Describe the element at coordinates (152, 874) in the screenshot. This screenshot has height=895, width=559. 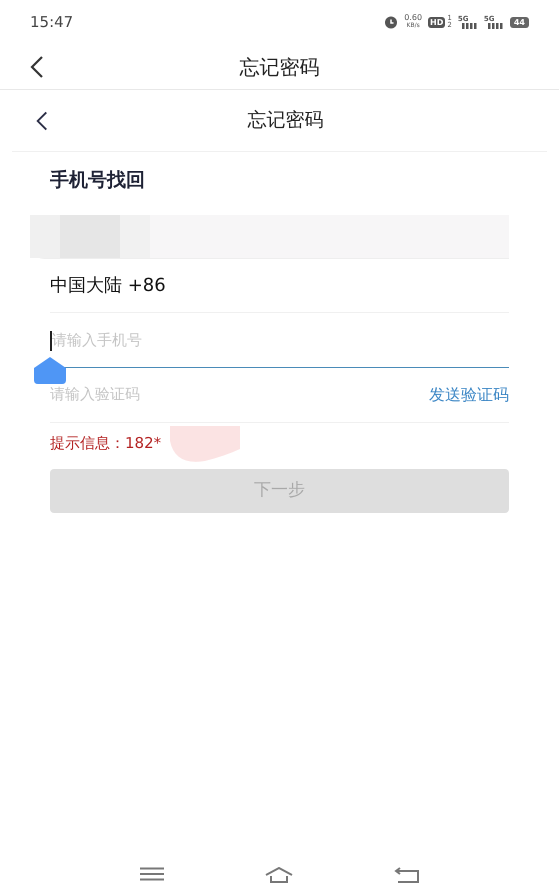
I see `menu-icon` at that location.